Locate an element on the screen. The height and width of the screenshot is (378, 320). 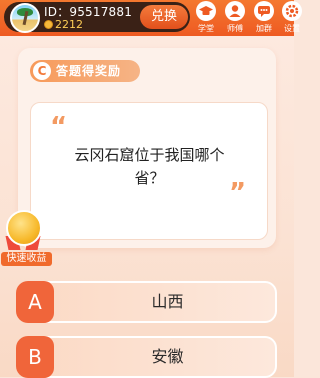
gear-icon is located at coordinates (292, 11).